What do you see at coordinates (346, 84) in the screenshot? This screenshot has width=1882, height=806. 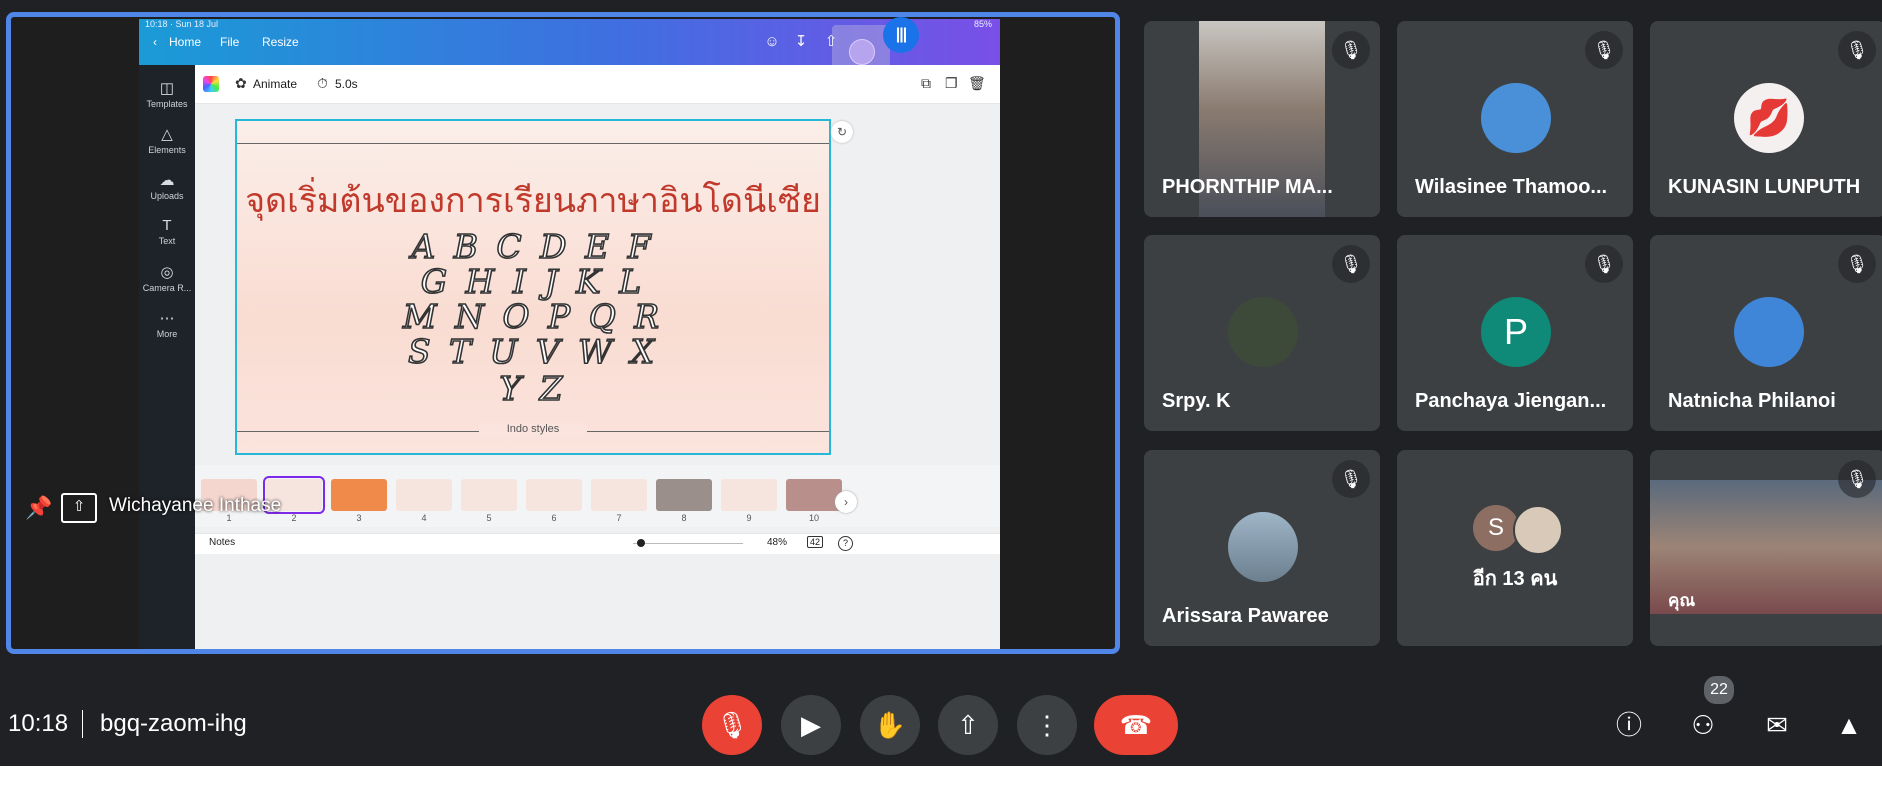 I see `duration-button: 5.0s` at bounding box center [346, 84].